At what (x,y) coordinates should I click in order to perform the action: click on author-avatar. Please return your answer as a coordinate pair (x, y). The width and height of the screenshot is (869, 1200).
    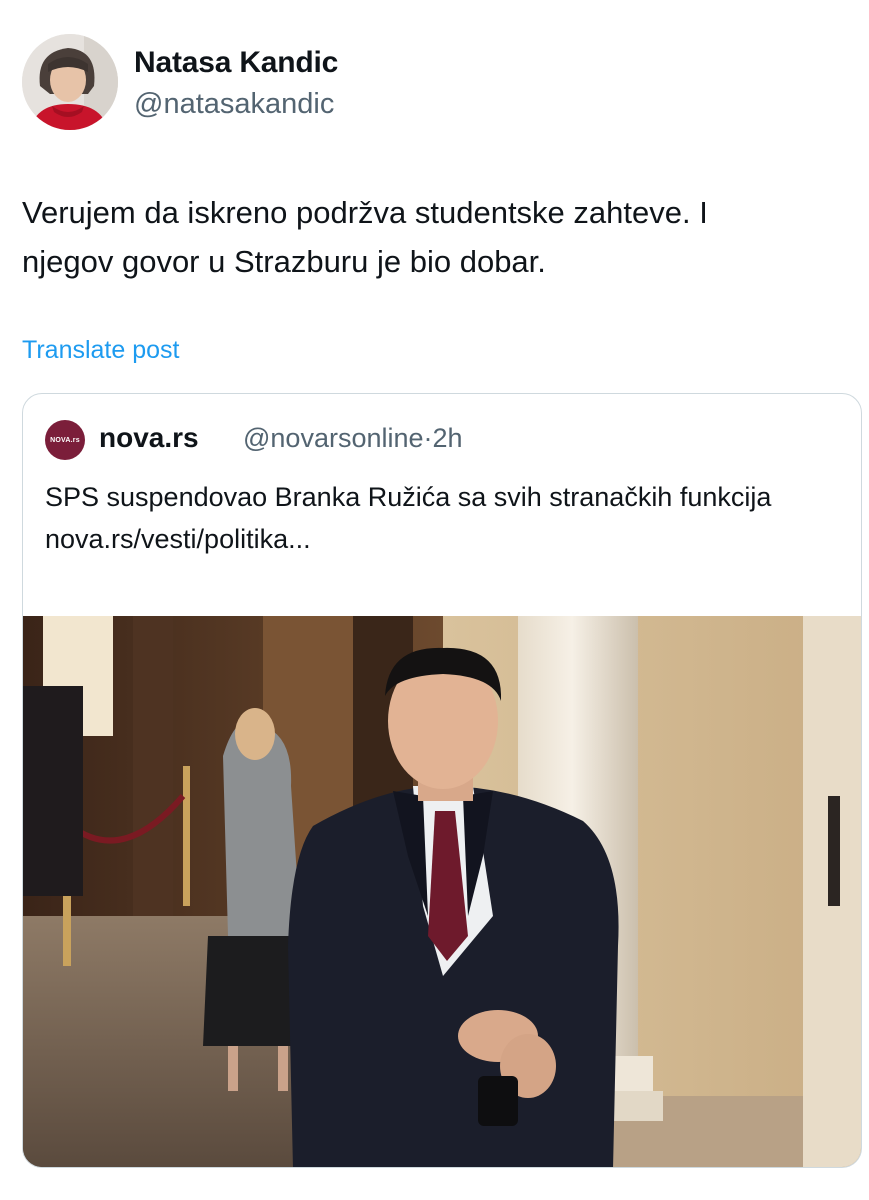
    Looking at the image, I should click on (70, 82).